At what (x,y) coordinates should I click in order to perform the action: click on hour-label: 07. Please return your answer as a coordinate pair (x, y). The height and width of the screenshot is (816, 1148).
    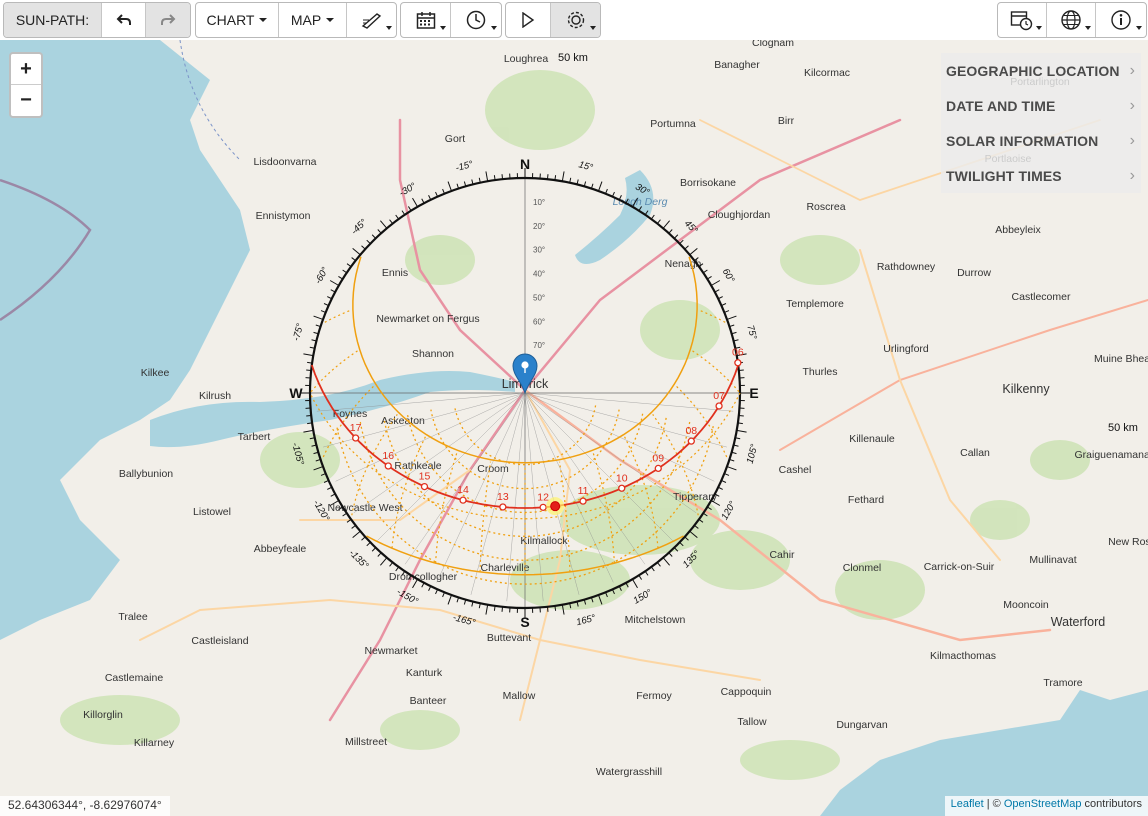
    Looking at the image, I should click on (719, 396).